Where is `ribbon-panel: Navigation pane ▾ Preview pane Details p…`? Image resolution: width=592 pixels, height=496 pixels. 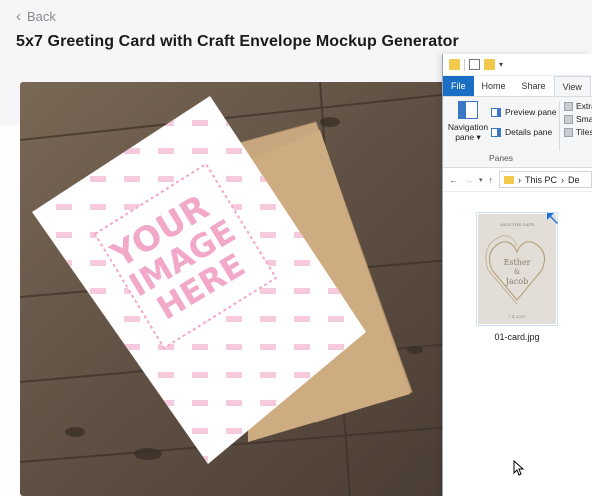 ribbon-panel: Navigation pane ▾ Preview pane Details p… is located at coordinates (517, 132).